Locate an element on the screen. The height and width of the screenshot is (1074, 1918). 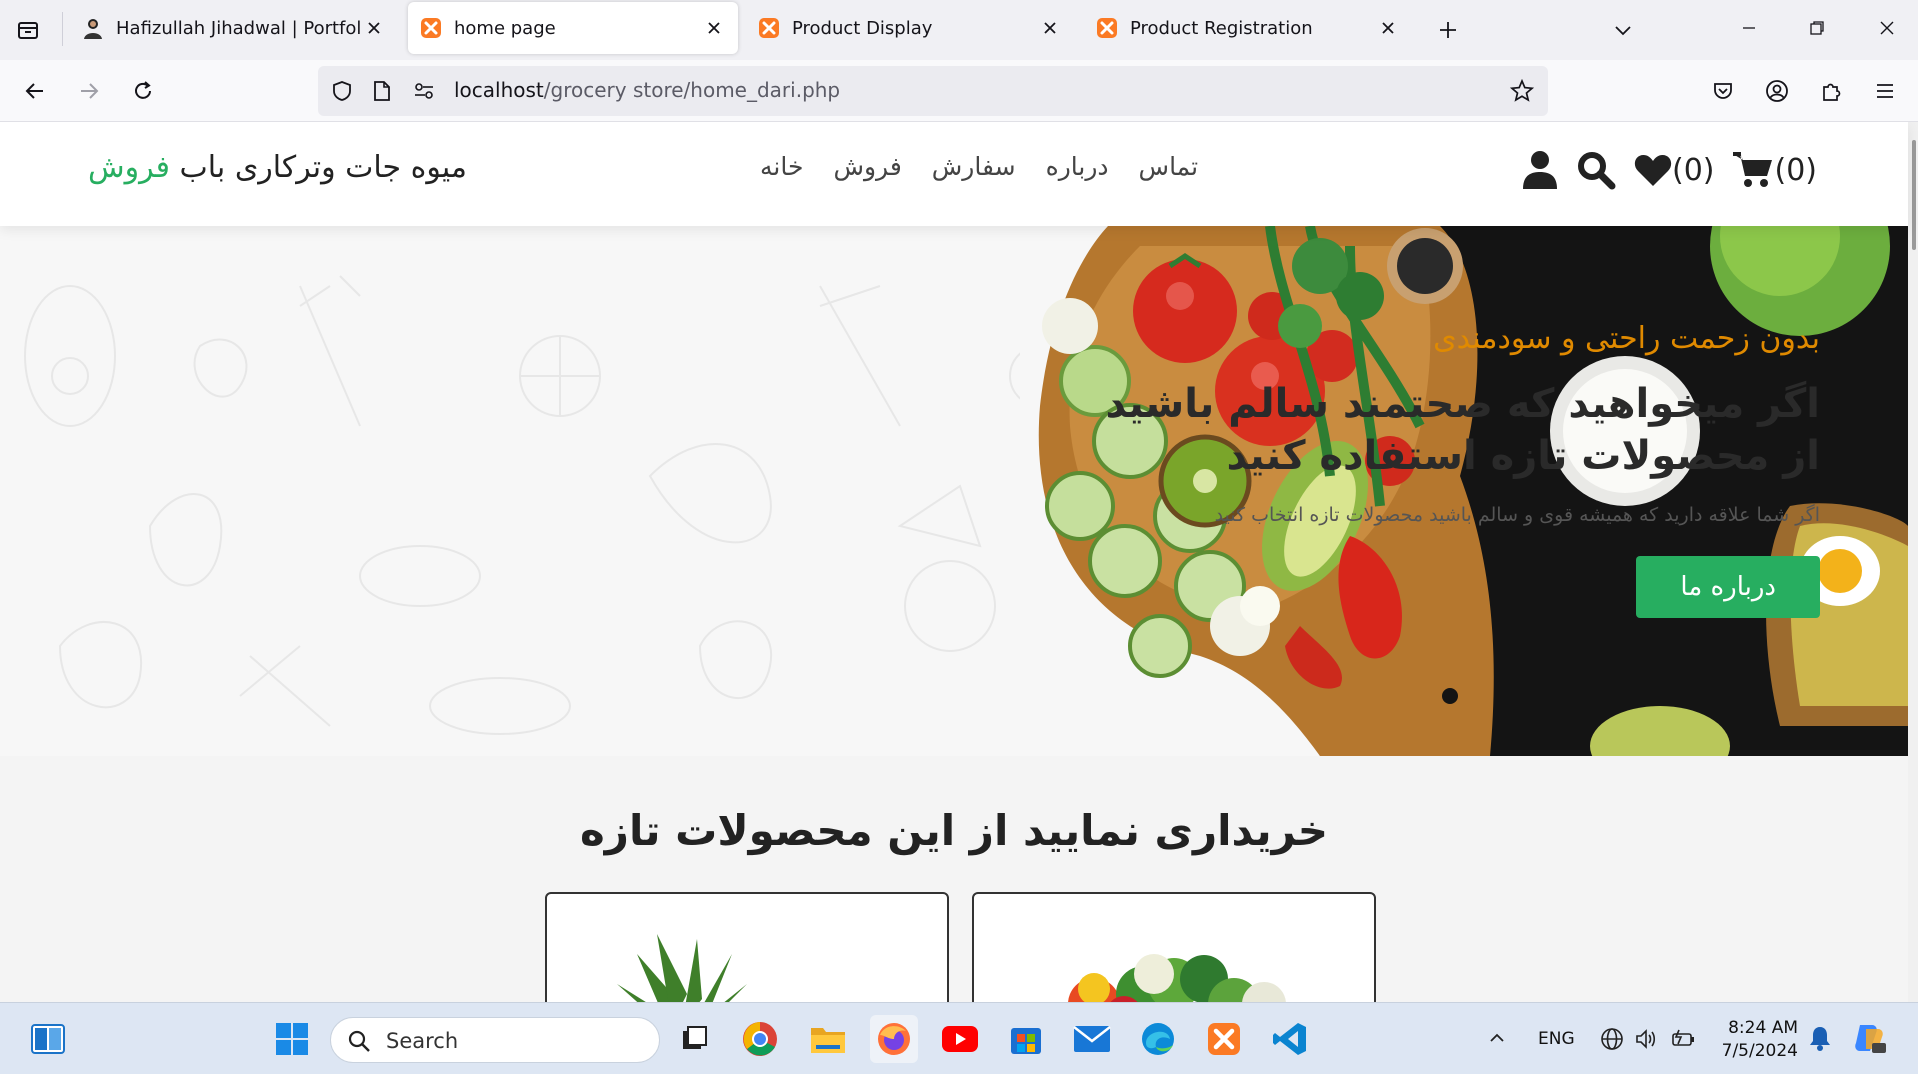
site-logo: میوه جات وترکاری باب فروش is located at coordinates (277, 167).